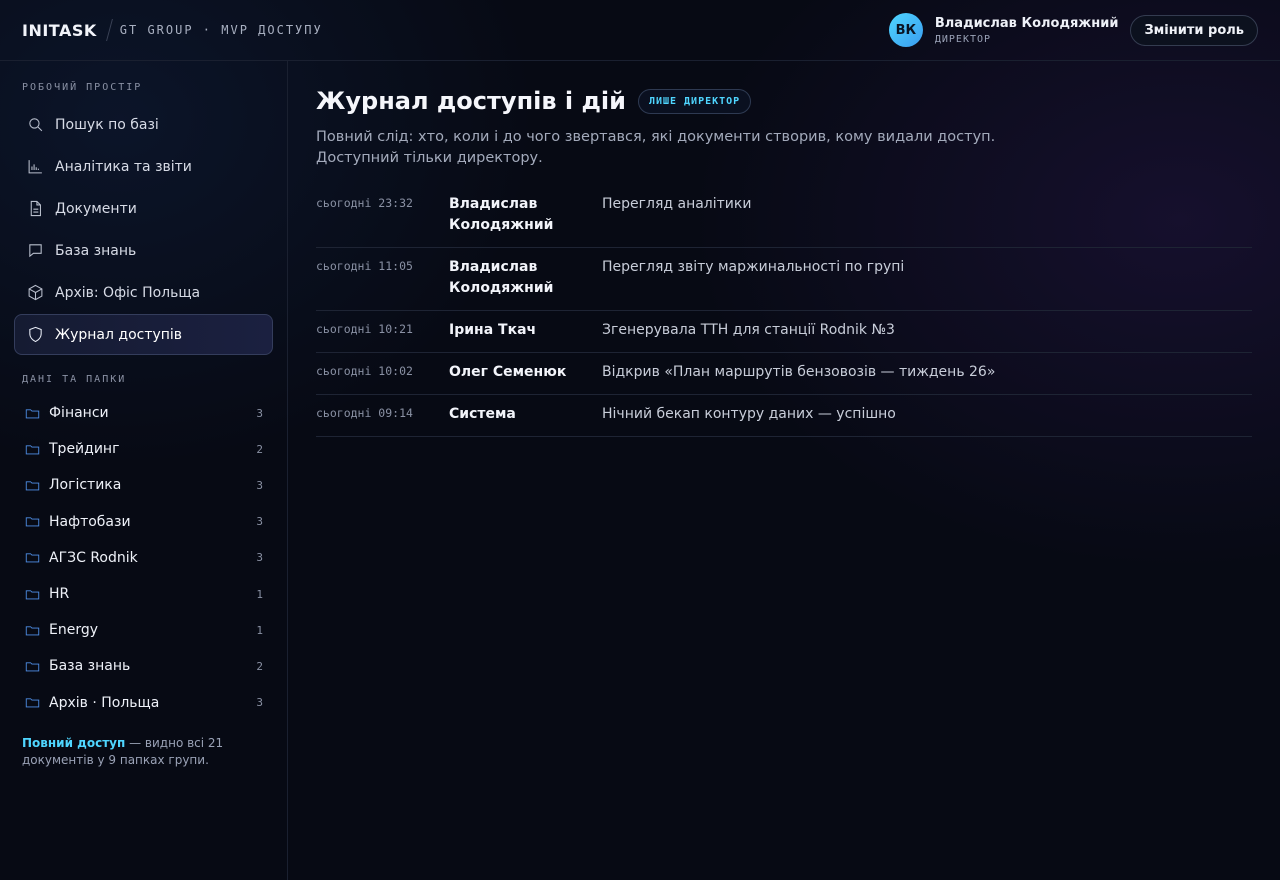  What do you see at coordinates (96, 208) in the screenshot?
I see `nav-item-label: Документи` at bounding box center [96, 208].